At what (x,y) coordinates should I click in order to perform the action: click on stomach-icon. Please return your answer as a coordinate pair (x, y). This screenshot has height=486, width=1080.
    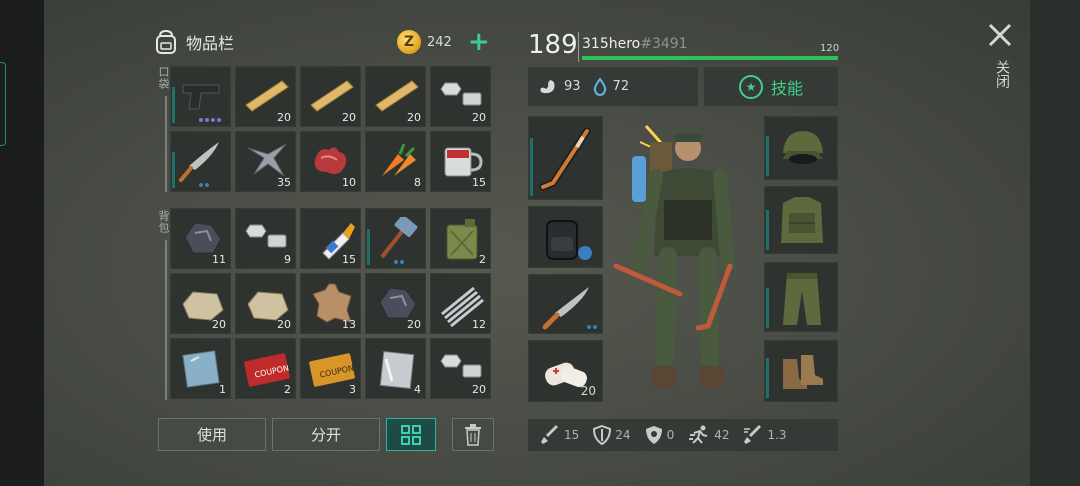
    Looking at the image, I should click on (547, 86).